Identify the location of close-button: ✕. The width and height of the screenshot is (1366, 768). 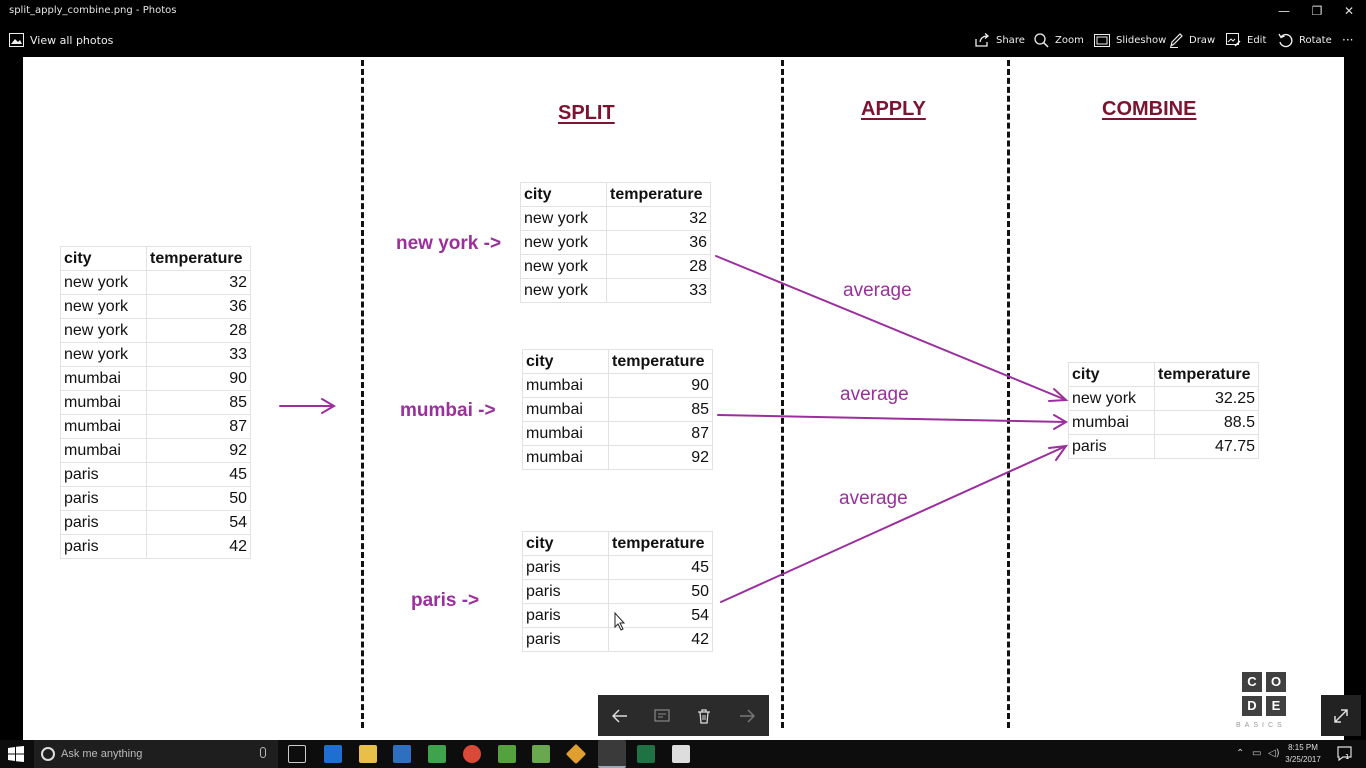
(1349, 11).